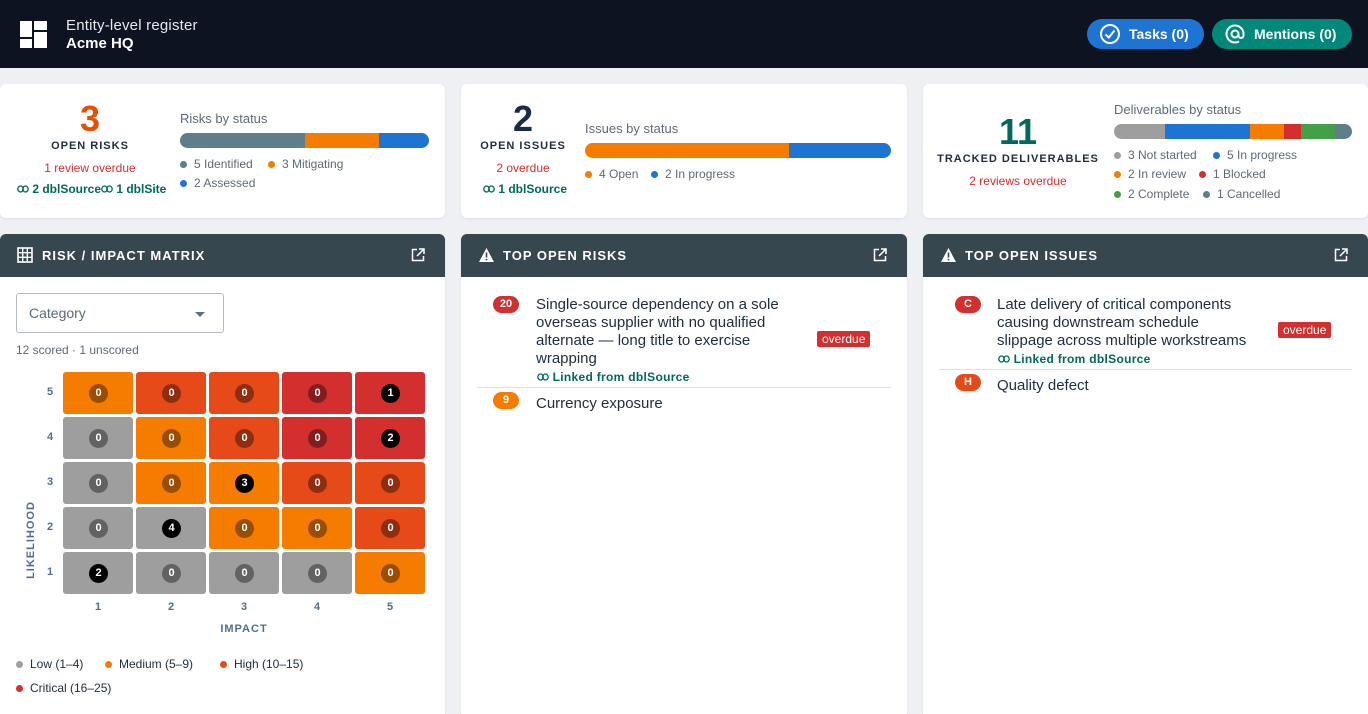 The image size is (1368, 714). I want to click on chevron-down-icon, so click(200, 314).